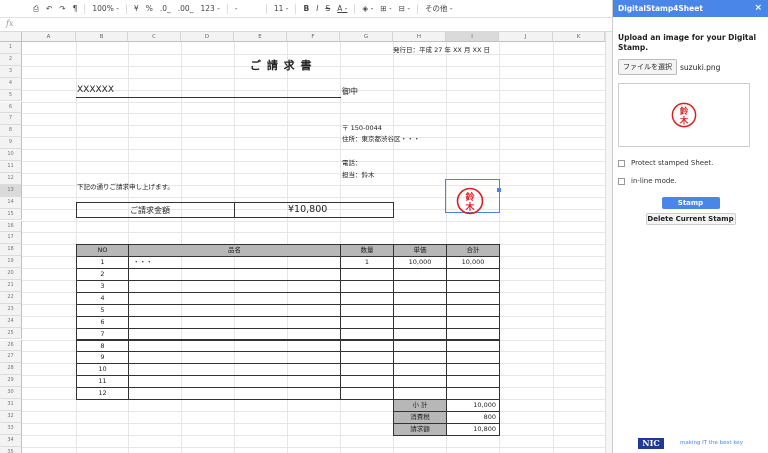 The height and width of the screenshot is (453, 768). I want to click on row-header: 35, so click(11, 449).